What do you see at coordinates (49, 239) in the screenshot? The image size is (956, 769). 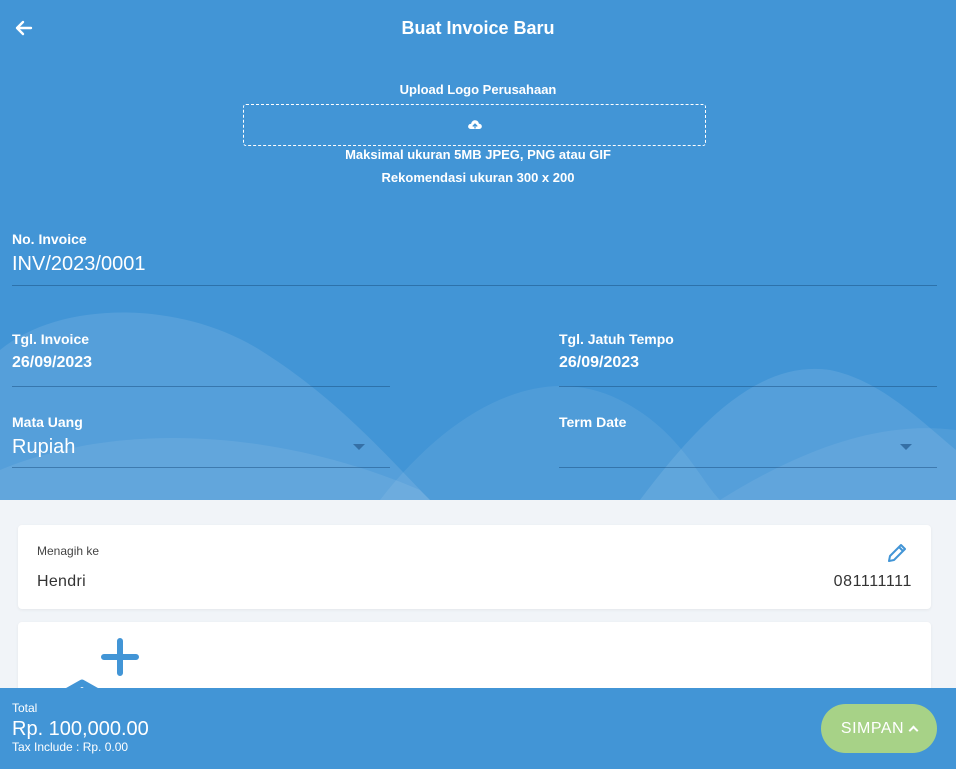 I see `invoice-no-label: No. Invoice` at bounding box center [49, 239].